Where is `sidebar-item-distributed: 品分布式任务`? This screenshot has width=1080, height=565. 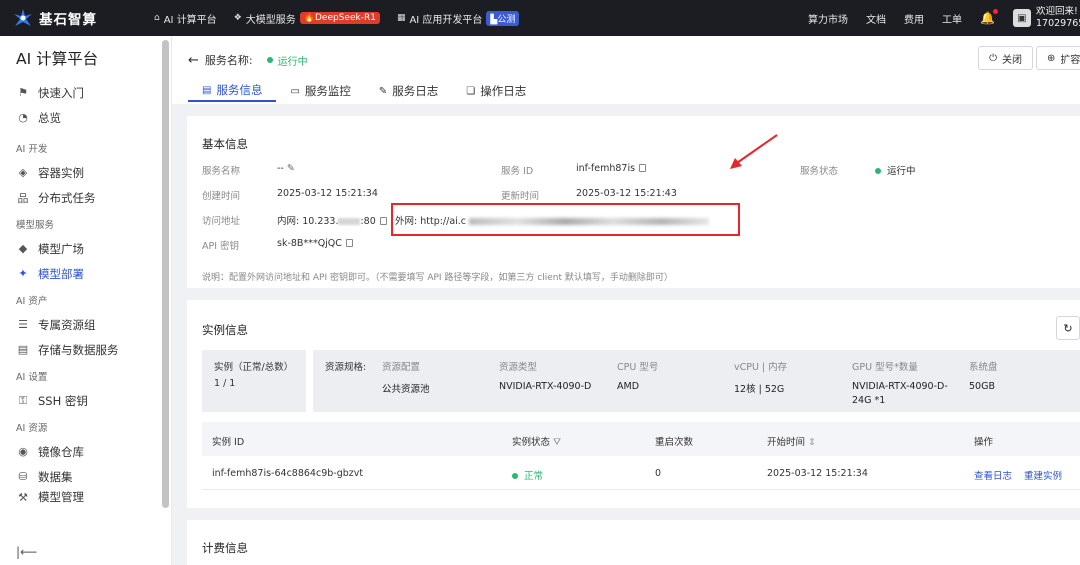
sidebar-item-distributed: 品分布式任务 is located at coordinates (85, 197).